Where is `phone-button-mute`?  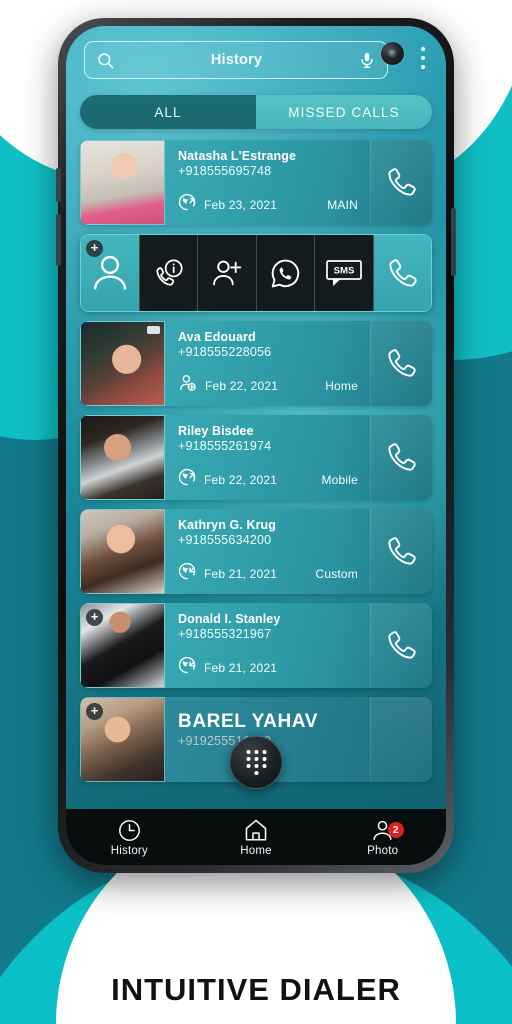 phone-button-mute is located at coordinates (58, 185).